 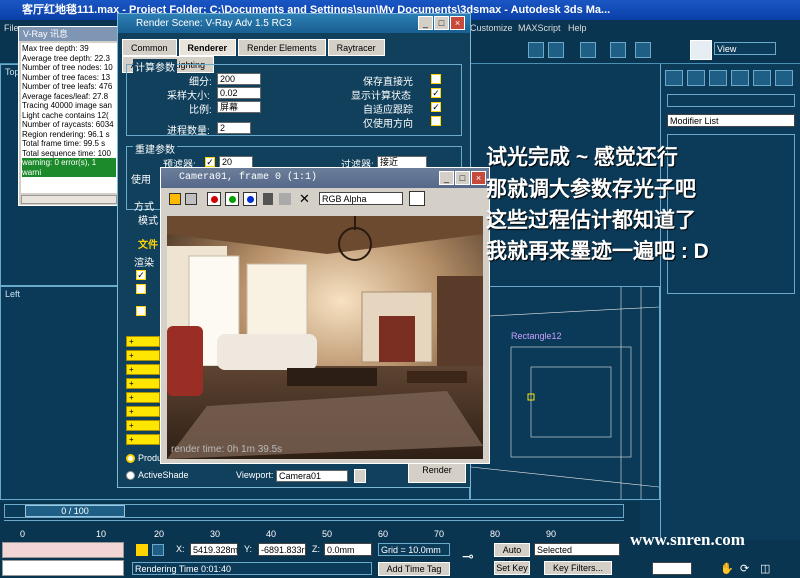 I want to click on time-slider: 0 / 100, so click(x=314, y=511).